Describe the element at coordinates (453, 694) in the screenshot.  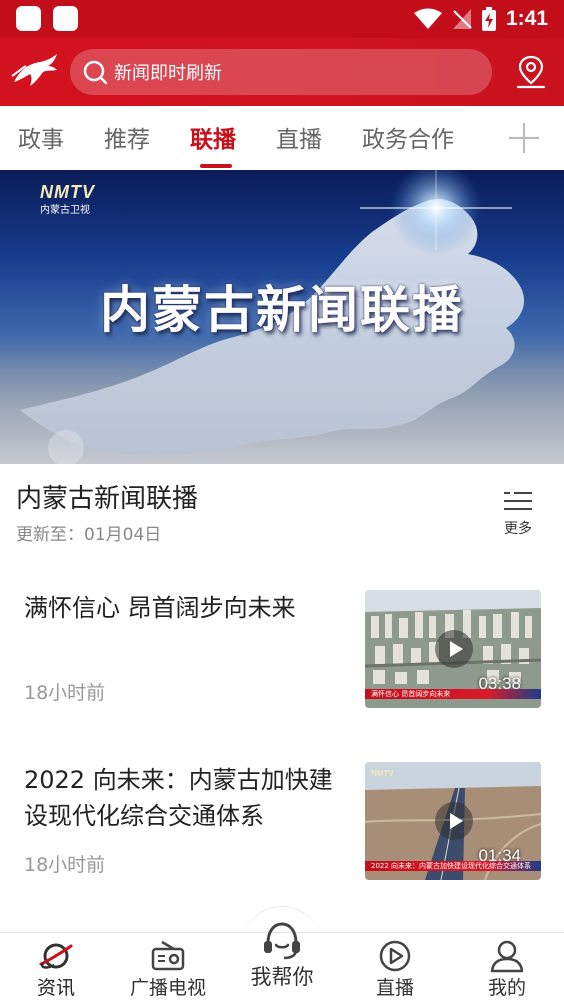
I see `video-caption: 满怀信心 昂首阔步向未来` at that location.